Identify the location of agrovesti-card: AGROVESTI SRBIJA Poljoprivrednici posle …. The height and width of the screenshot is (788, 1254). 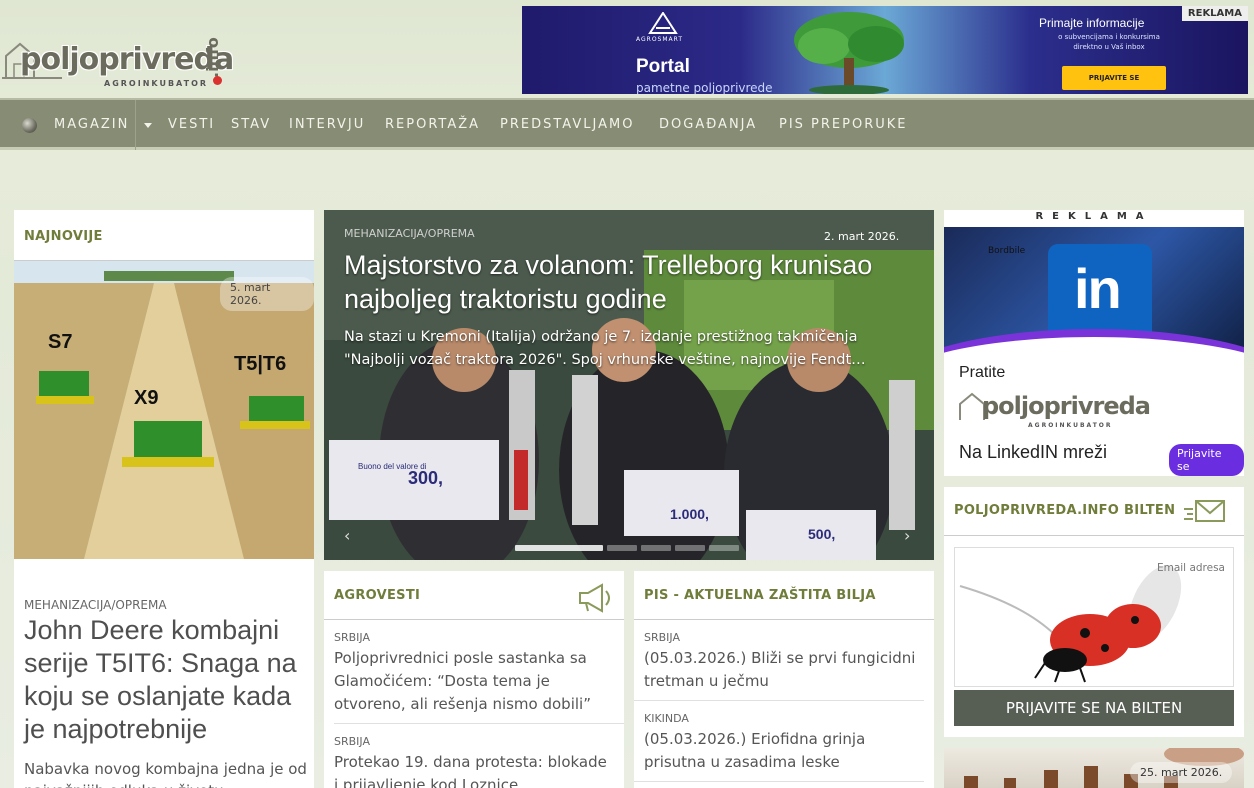
(474, 679).